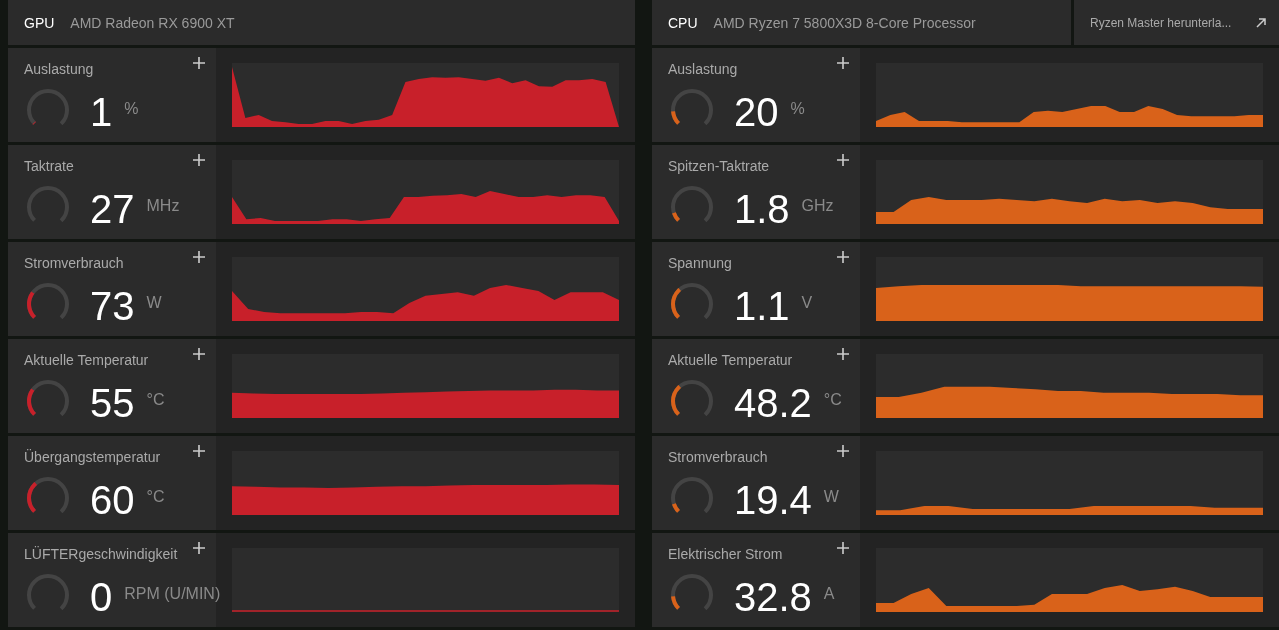 Image resolution: width=1279 pixels, height=630 pixels. What do you see at coordinates (773, 597) in the screenshot?
I see `metric-value: 32.8` at bounding box center [773, 597].